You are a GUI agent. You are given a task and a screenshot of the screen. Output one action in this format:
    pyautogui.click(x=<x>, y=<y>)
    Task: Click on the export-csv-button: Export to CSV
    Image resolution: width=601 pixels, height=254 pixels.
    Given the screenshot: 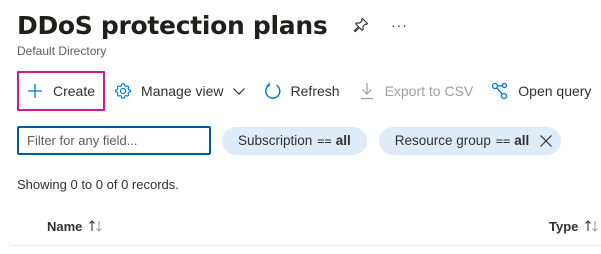 What is the action you would take?
    pyautogui.click(x=416, y=91)
    